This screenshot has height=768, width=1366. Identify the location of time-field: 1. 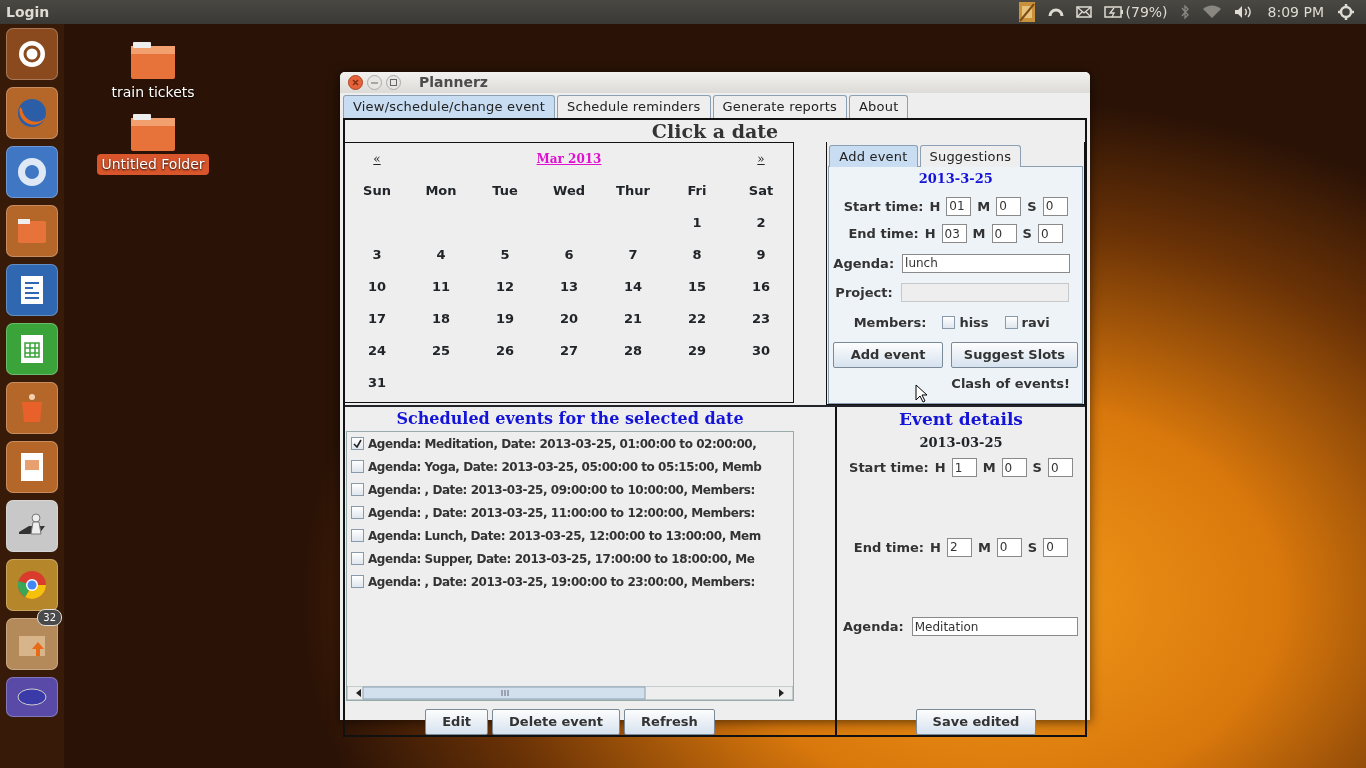
(964, 468).